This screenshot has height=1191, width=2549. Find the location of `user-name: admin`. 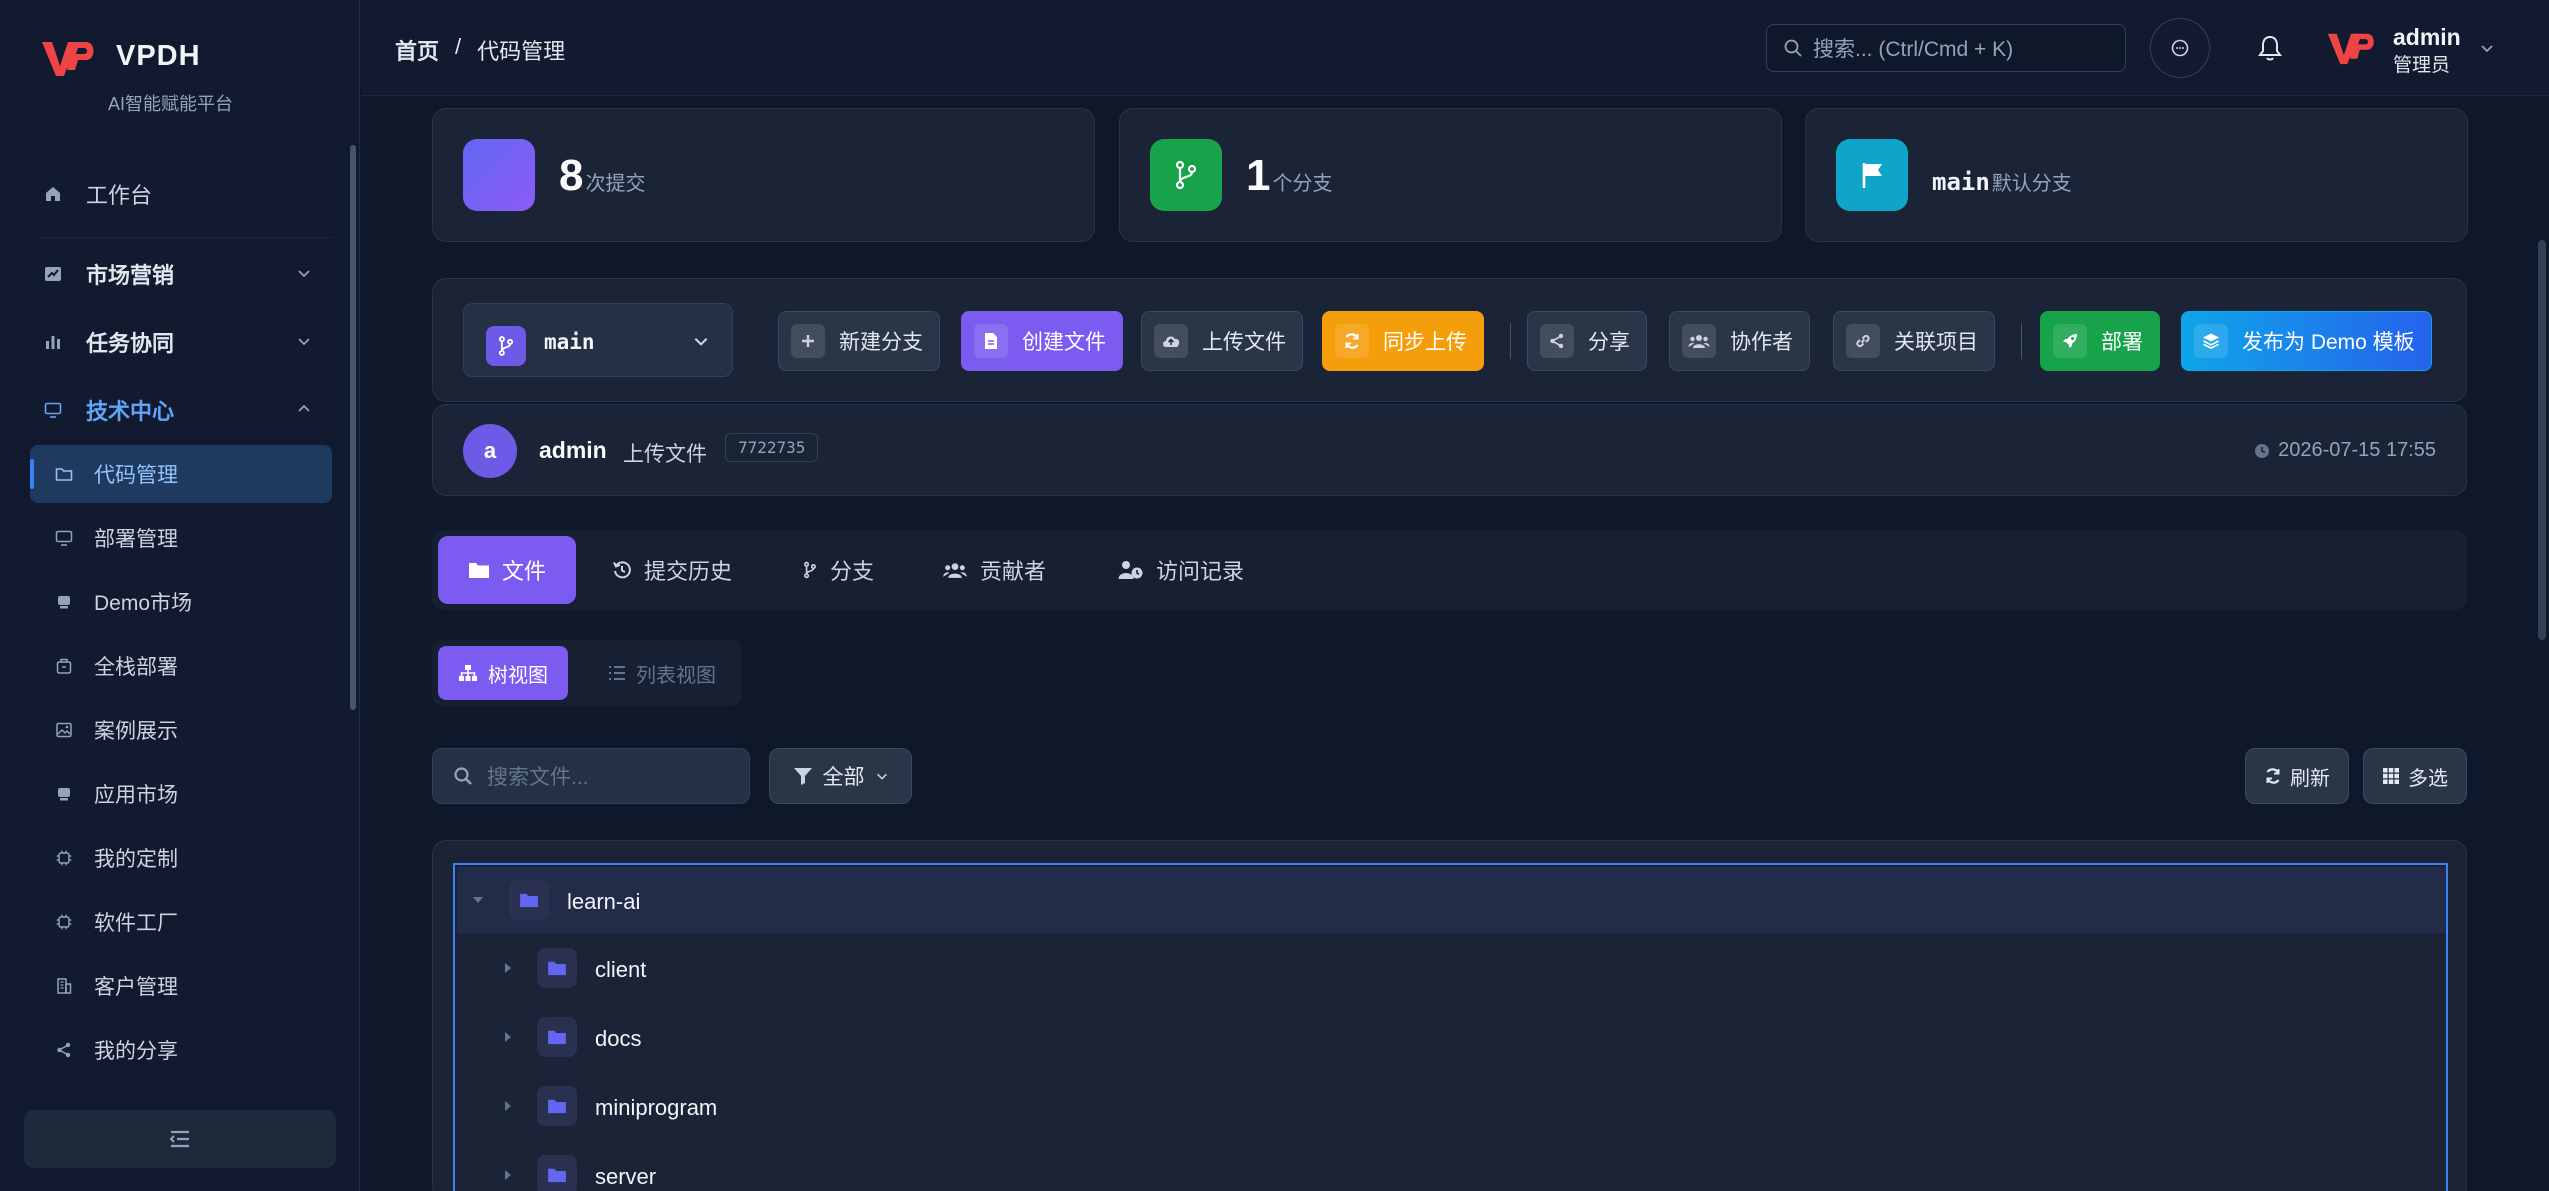

user-name: admin is located at coordinates (2427, 37).